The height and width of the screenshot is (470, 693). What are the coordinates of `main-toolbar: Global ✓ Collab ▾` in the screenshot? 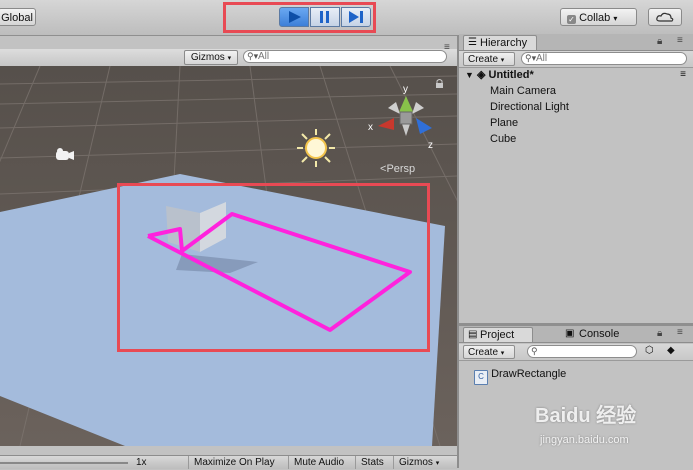 It's located at (346, 18).